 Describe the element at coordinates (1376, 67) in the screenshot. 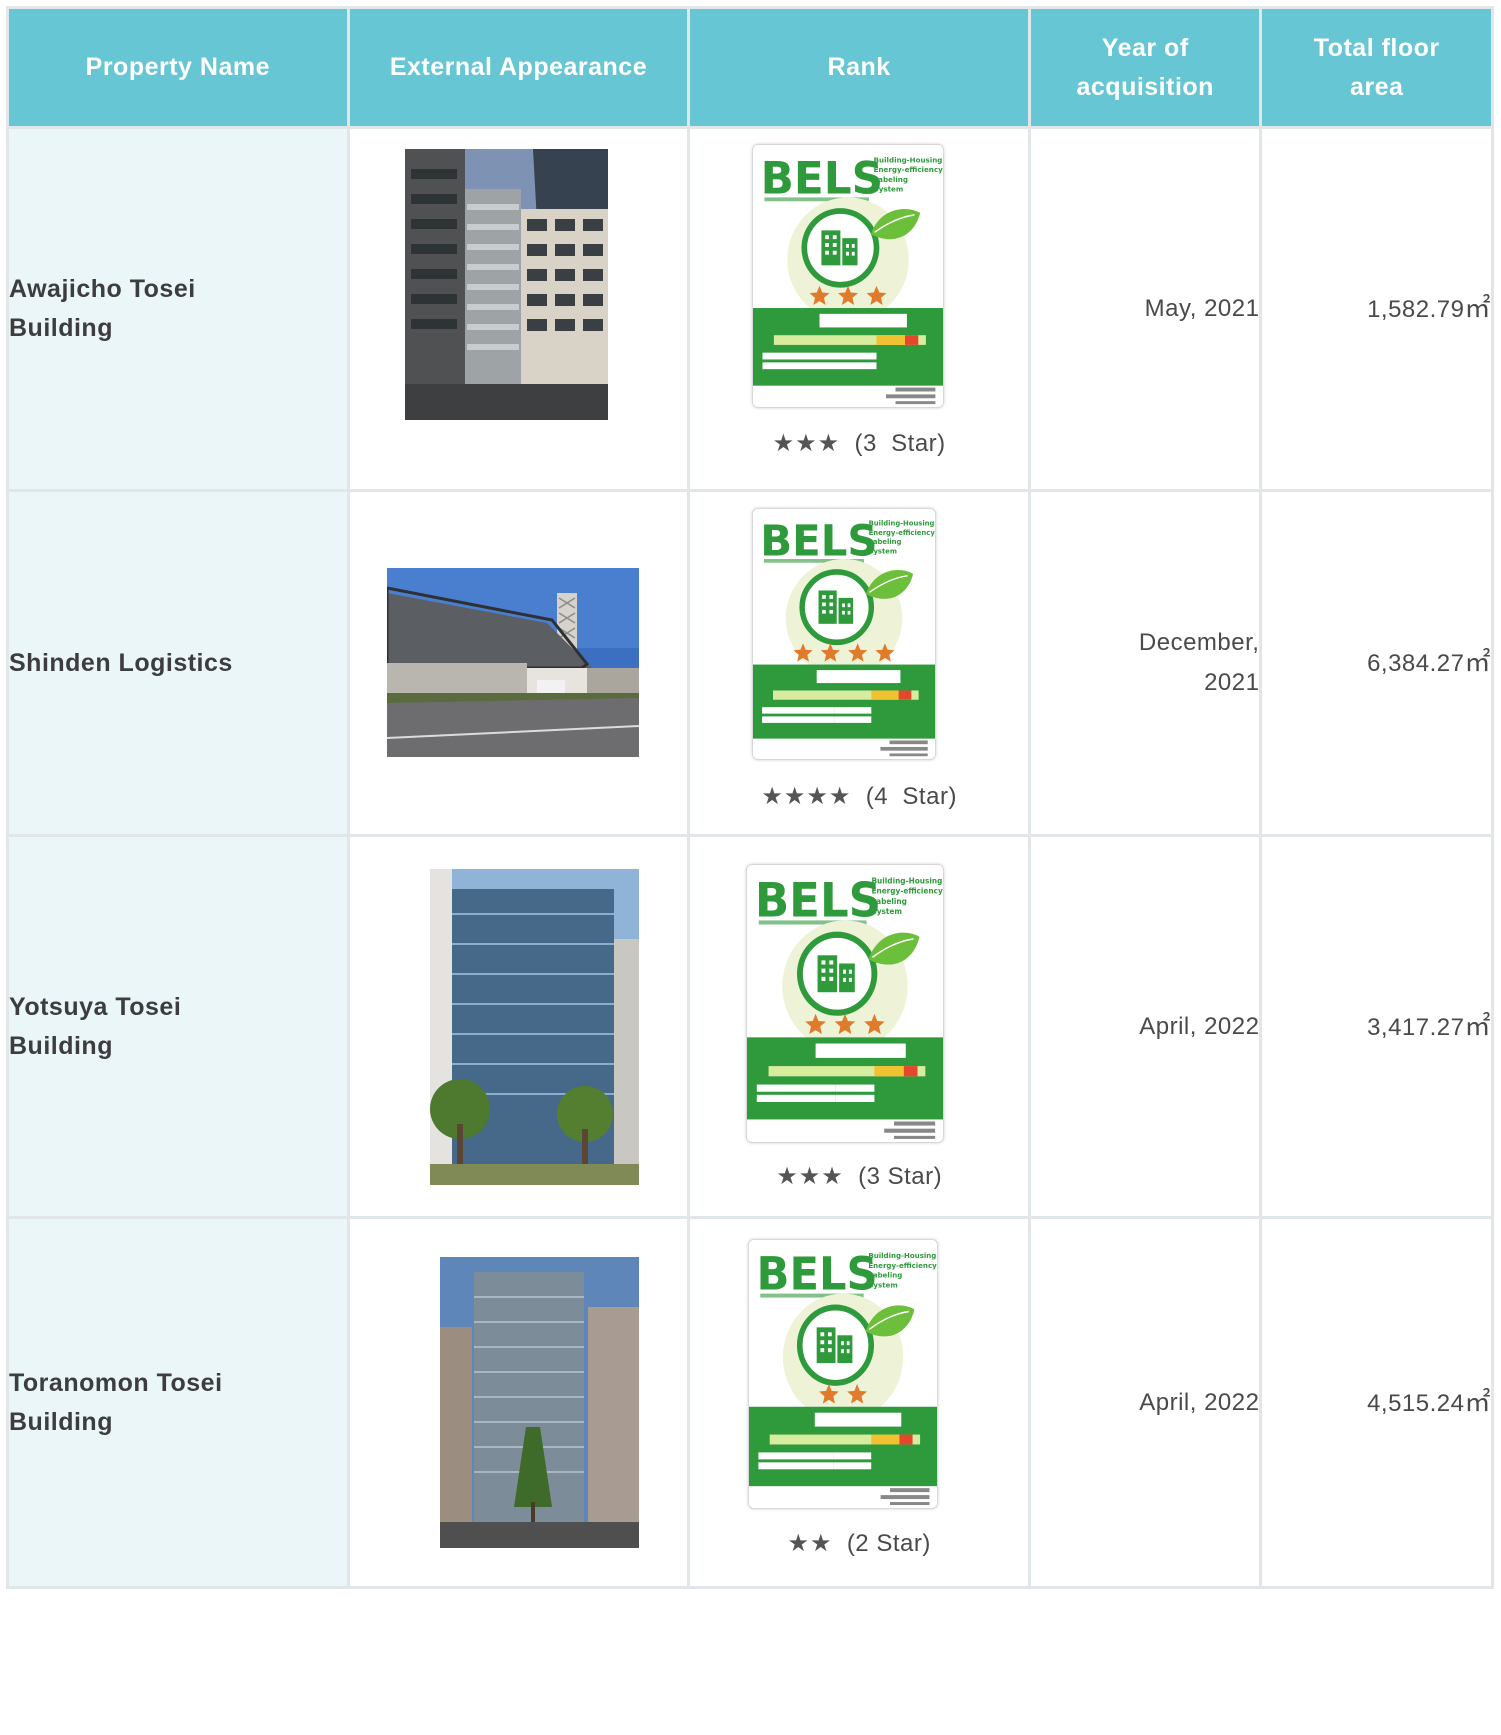

I see `header-total-floor-area: Total floor area` at that location.